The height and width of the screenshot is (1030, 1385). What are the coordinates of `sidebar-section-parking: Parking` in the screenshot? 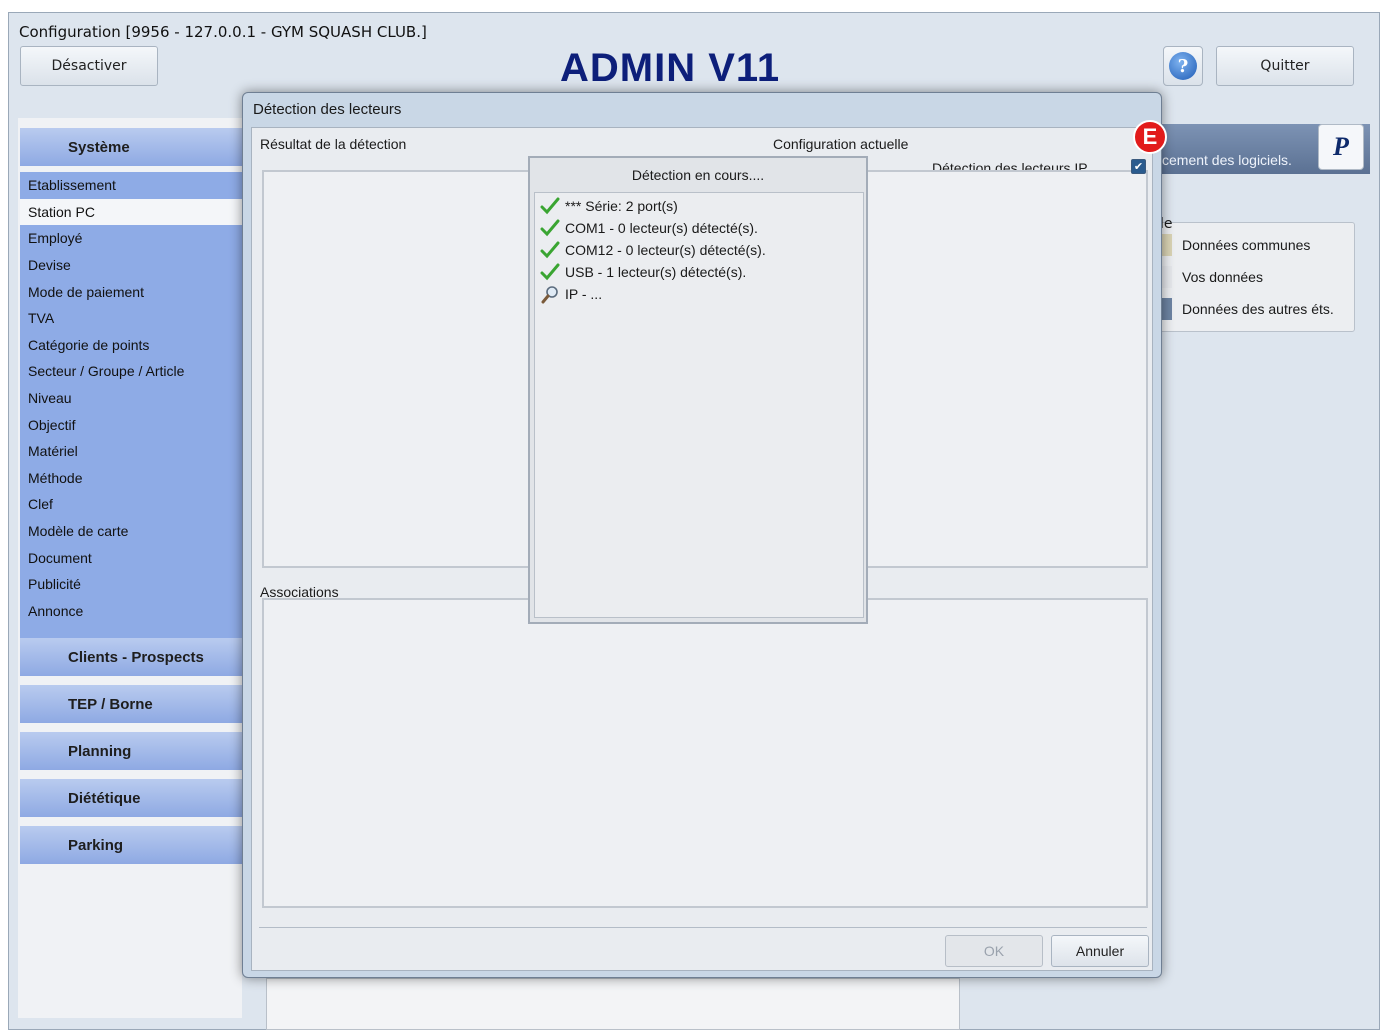 It's located at (131, 845).